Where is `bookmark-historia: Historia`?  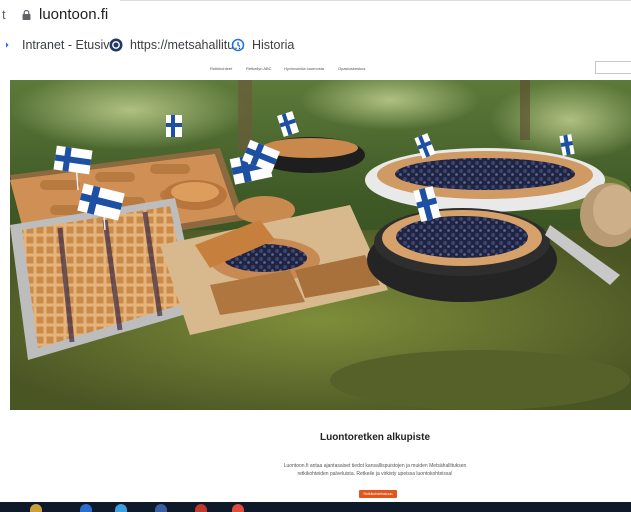 bookmark-historia: Historia is located at coordinates (262, 45).